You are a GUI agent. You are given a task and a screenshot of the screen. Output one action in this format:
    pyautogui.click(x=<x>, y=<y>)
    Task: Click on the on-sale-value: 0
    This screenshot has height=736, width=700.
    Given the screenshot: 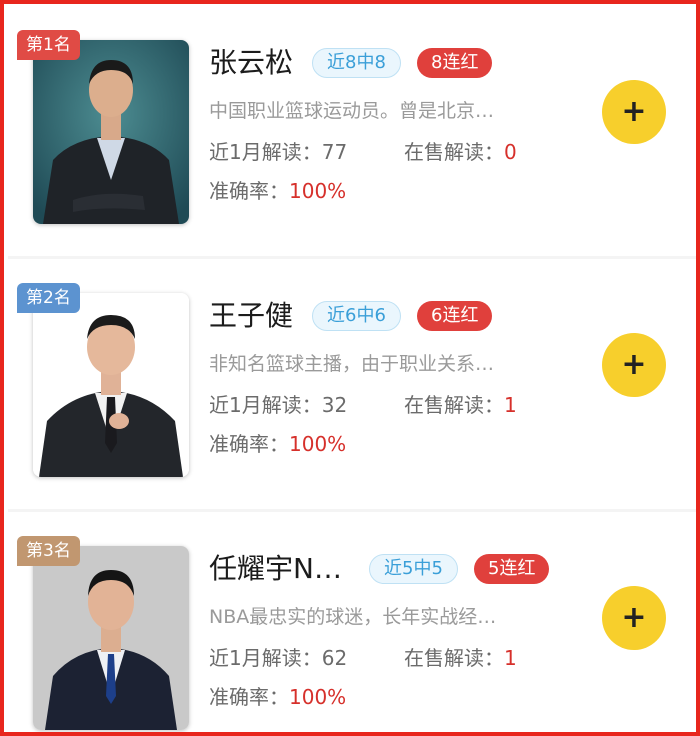 What is the action you would take?
    pyautogui.click(x=510, y=152)
    